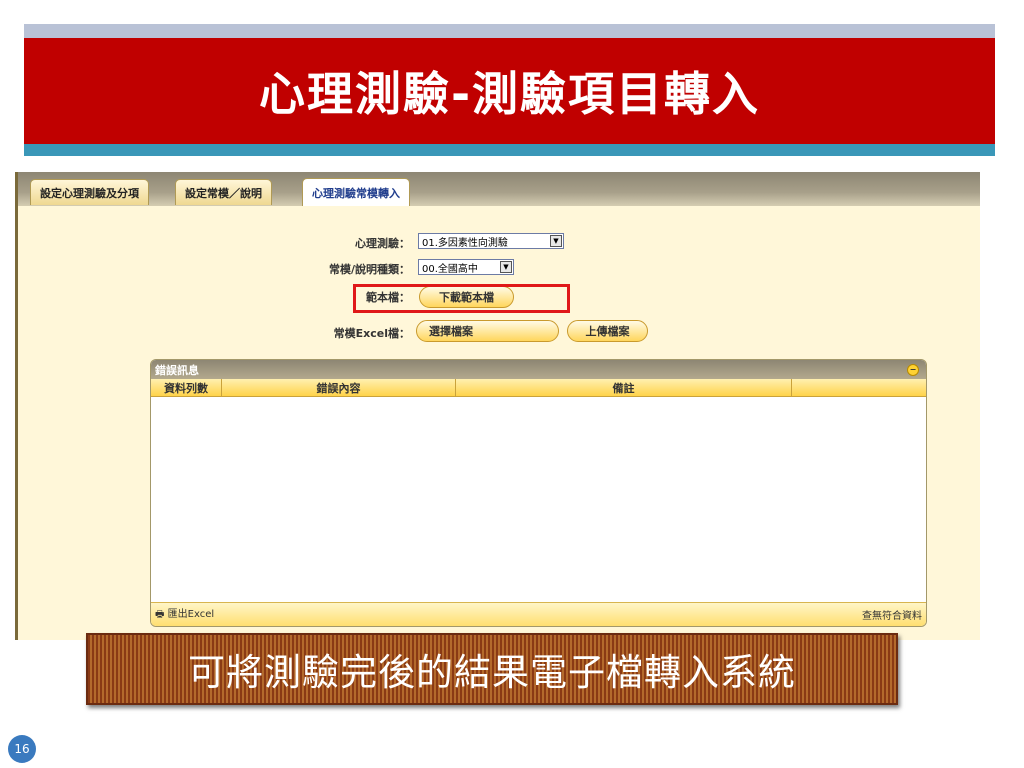 The width and height of the screenshot is (1024, 768). Describe the element at coordinates (538, 369) in the screenshot. I see `error-panel-header: 錯誤訊息 −` at that location.